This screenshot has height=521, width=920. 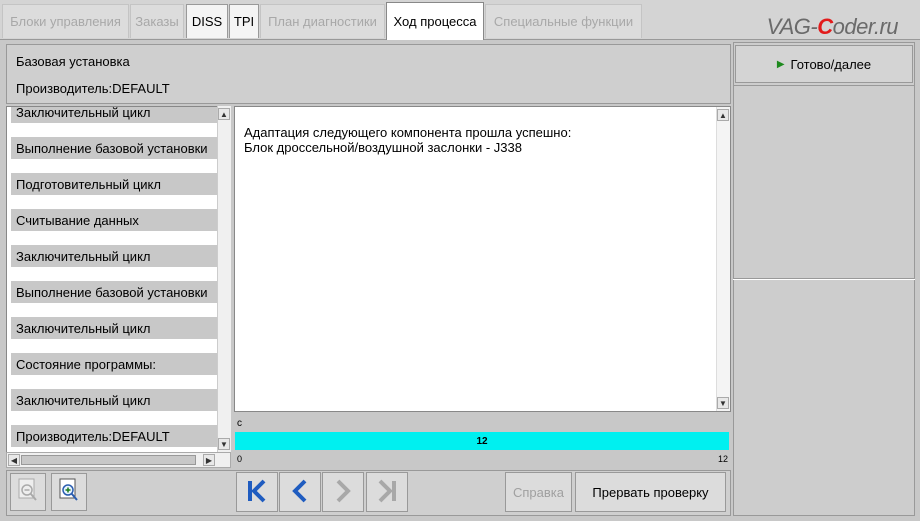 What do you see at coordinates (368, 74) in the screenshot?
I see `info-header: Базовая установка Производитель:DEFAULT` at bounding box center [368, 74].